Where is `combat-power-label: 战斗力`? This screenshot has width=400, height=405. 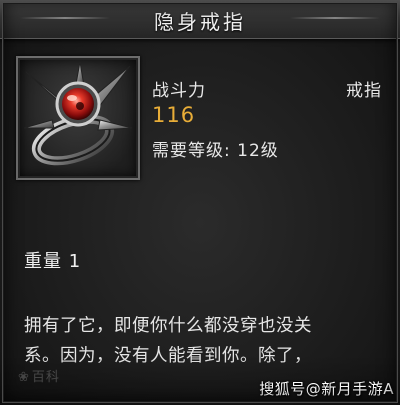
combat-power-label: 战斗力 is located at coordinates (179, 91).